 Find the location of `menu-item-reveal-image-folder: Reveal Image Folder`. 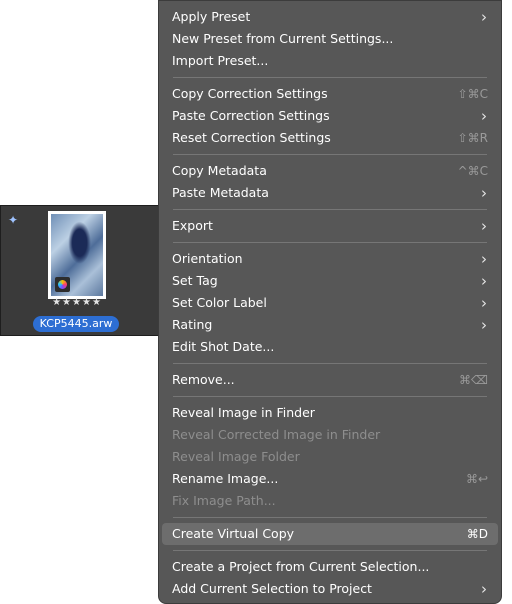

menu-item-reveal-image-folder: Reveal Image Folder is located at coordinates (330, 457).